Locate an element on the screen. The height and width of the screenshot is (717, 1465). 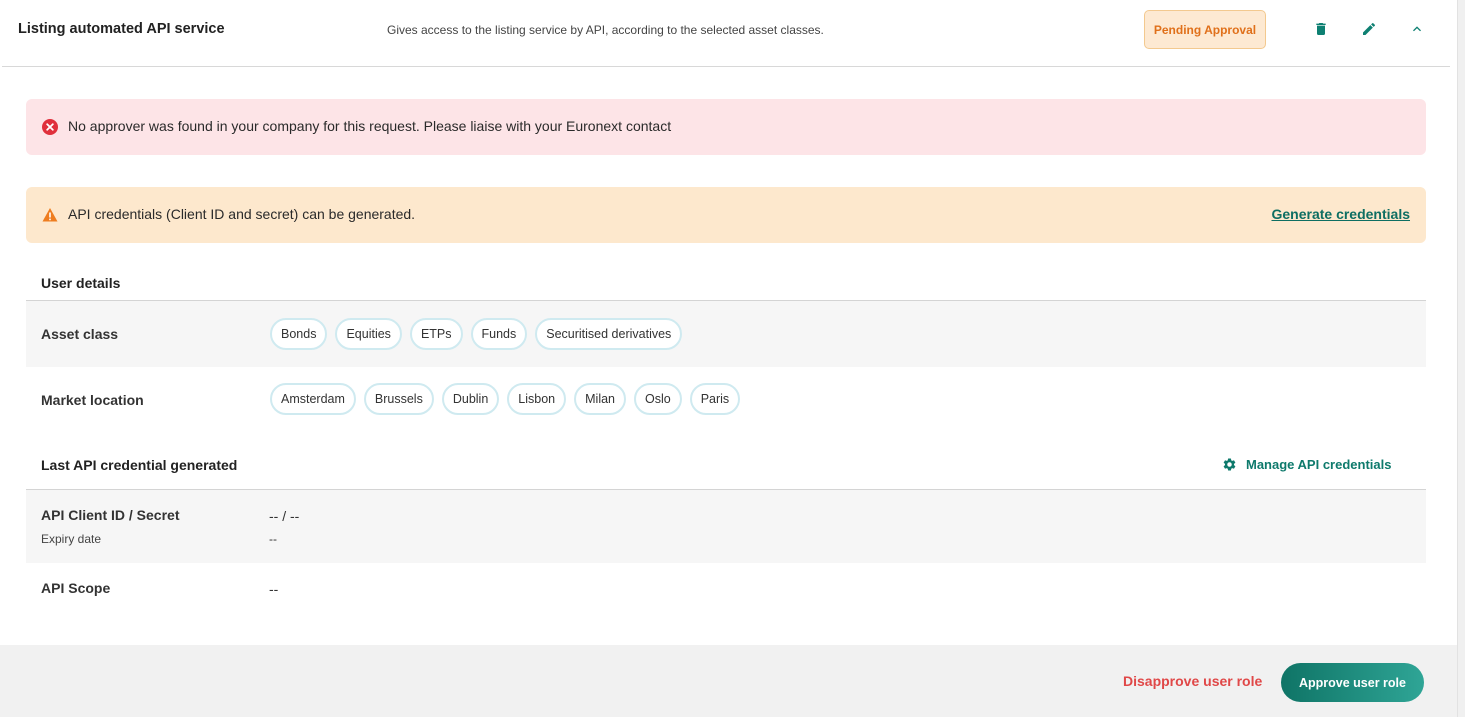
chip-funds: Funds is located at coordinates (499, 334).